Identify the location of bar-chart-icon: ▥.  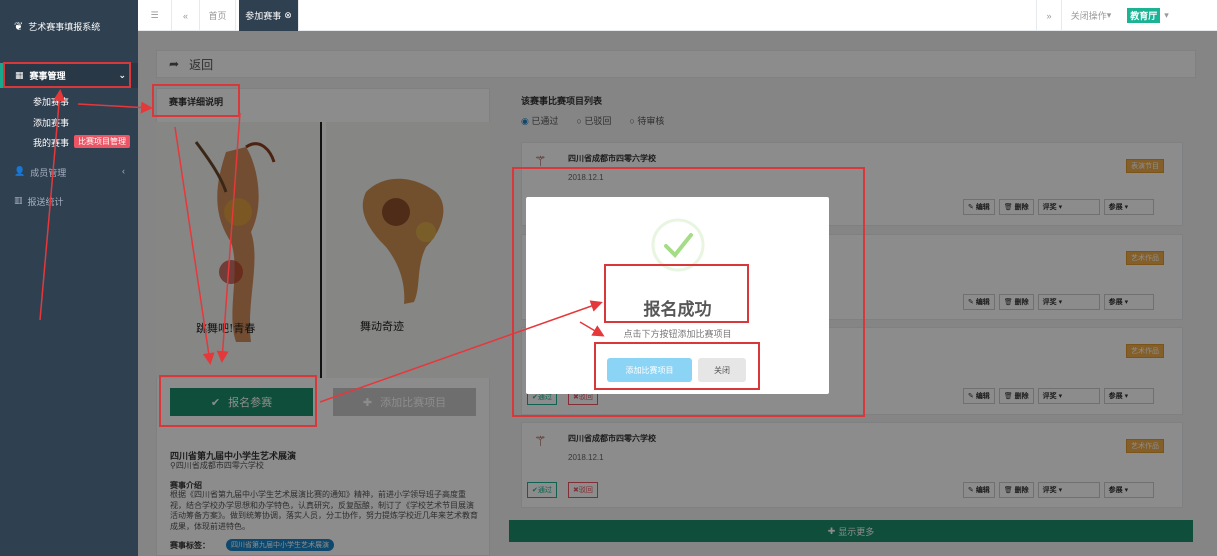
(18, 200).